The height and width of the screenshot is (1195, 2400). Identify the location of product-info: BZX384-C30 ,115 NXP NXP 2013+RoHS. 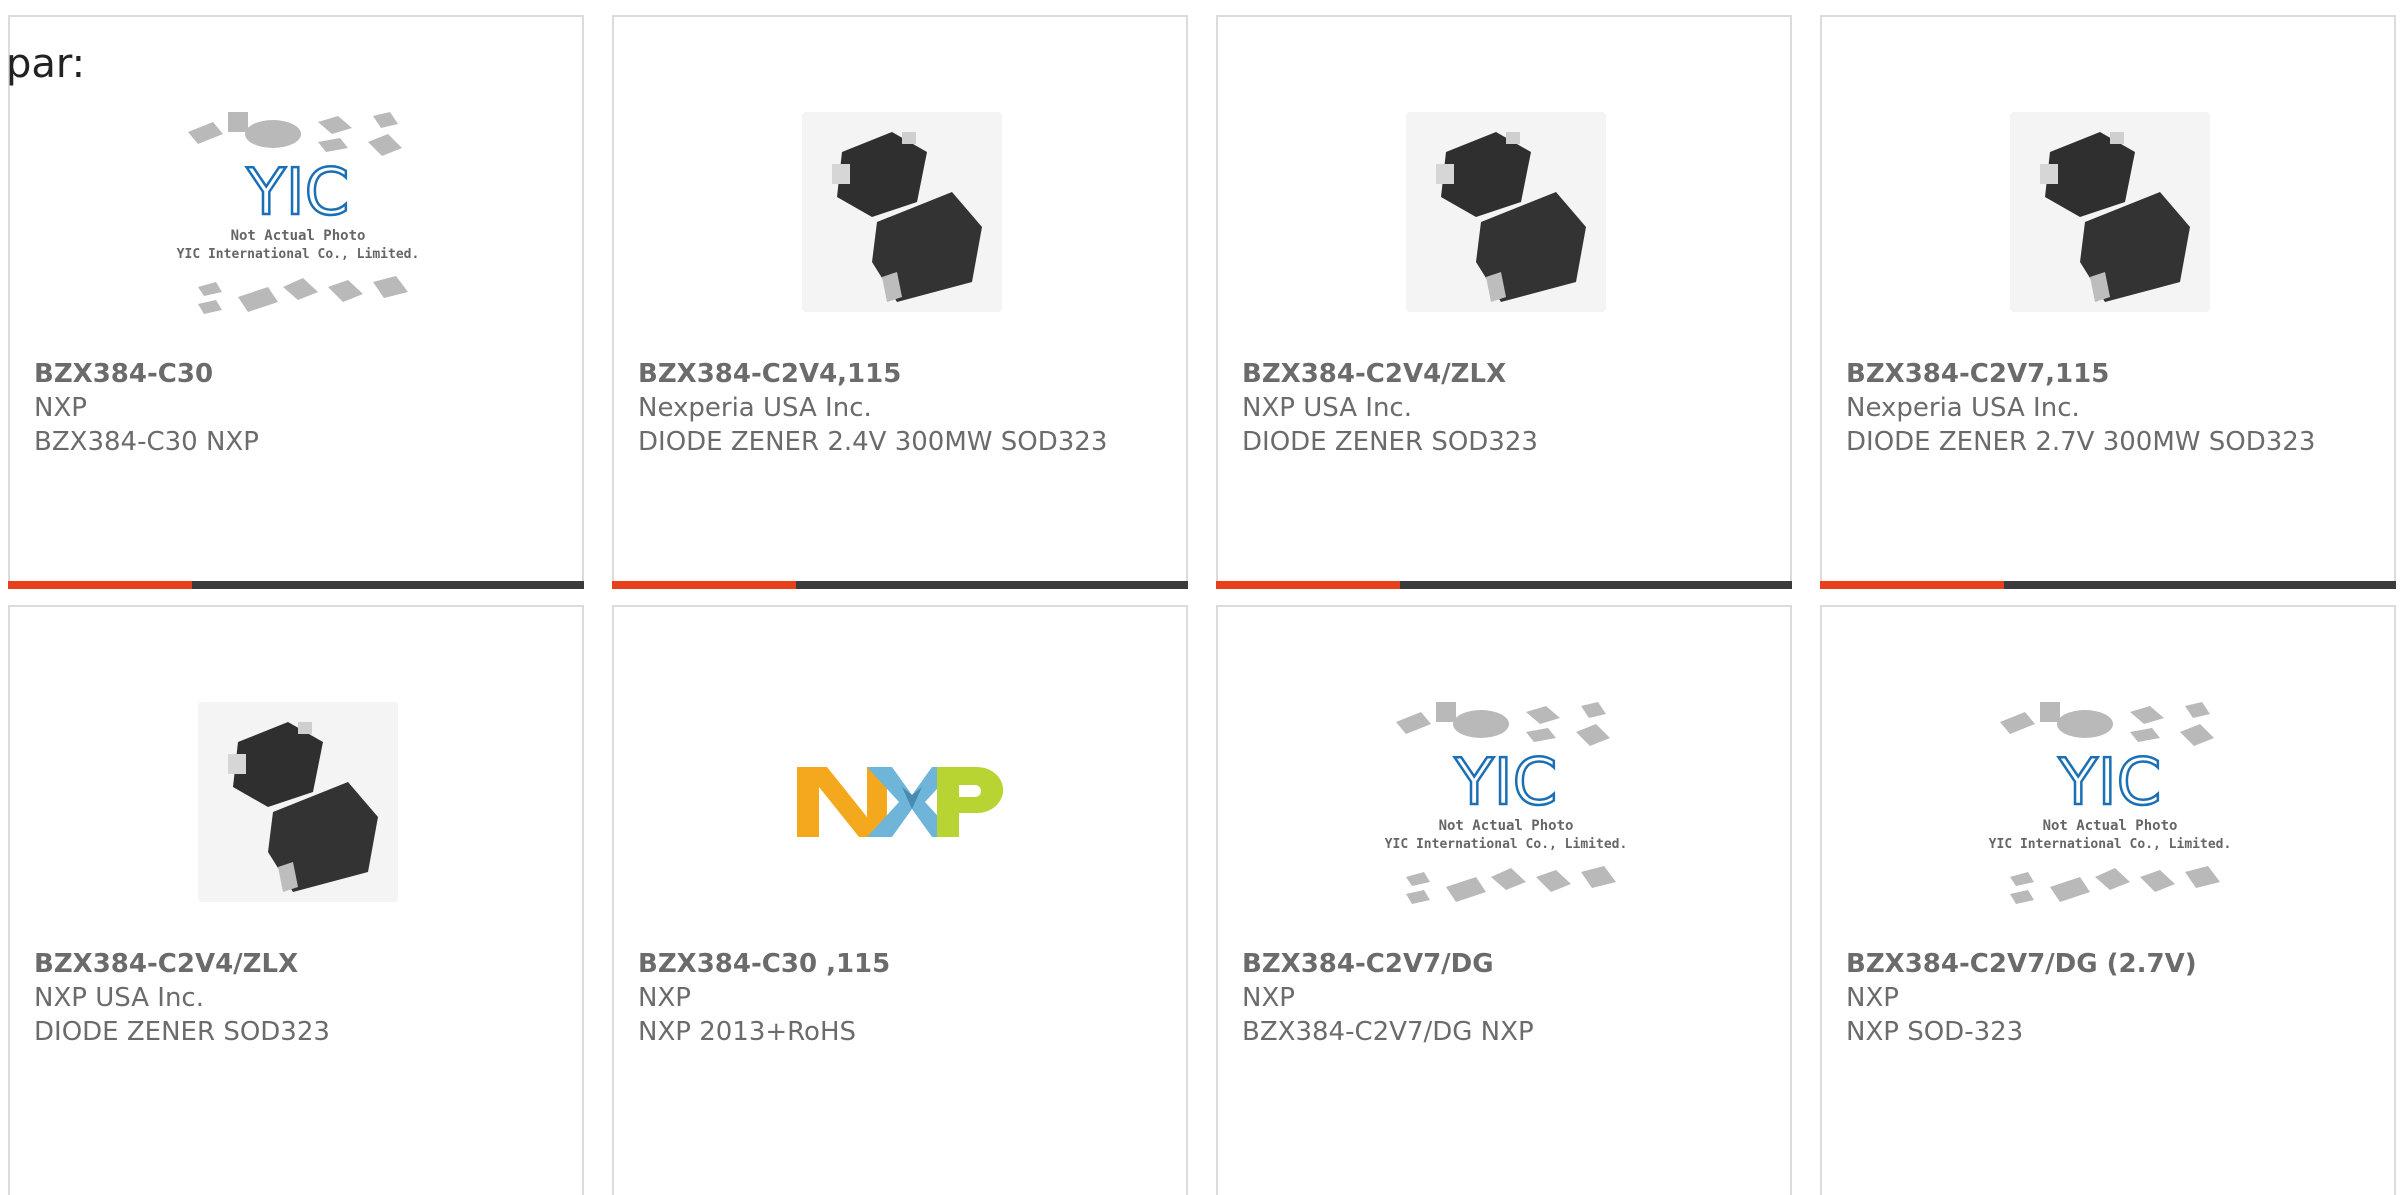
(908, 998).